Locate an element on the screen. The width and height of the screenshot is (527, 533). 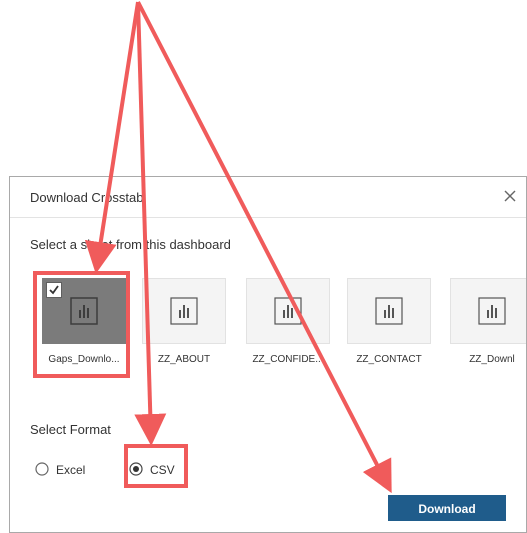
sheet-name: ZZ_Downl is located at coordinates (492, 359).